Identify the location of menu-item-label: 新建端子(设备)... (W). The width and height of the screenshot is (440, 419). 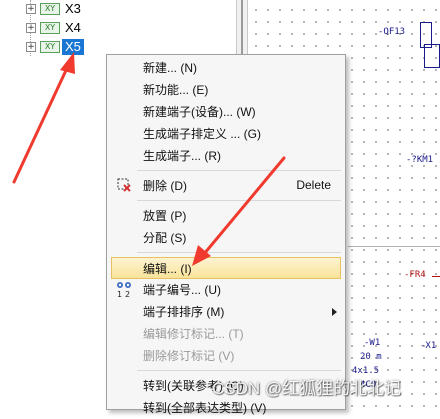
(199, 112).